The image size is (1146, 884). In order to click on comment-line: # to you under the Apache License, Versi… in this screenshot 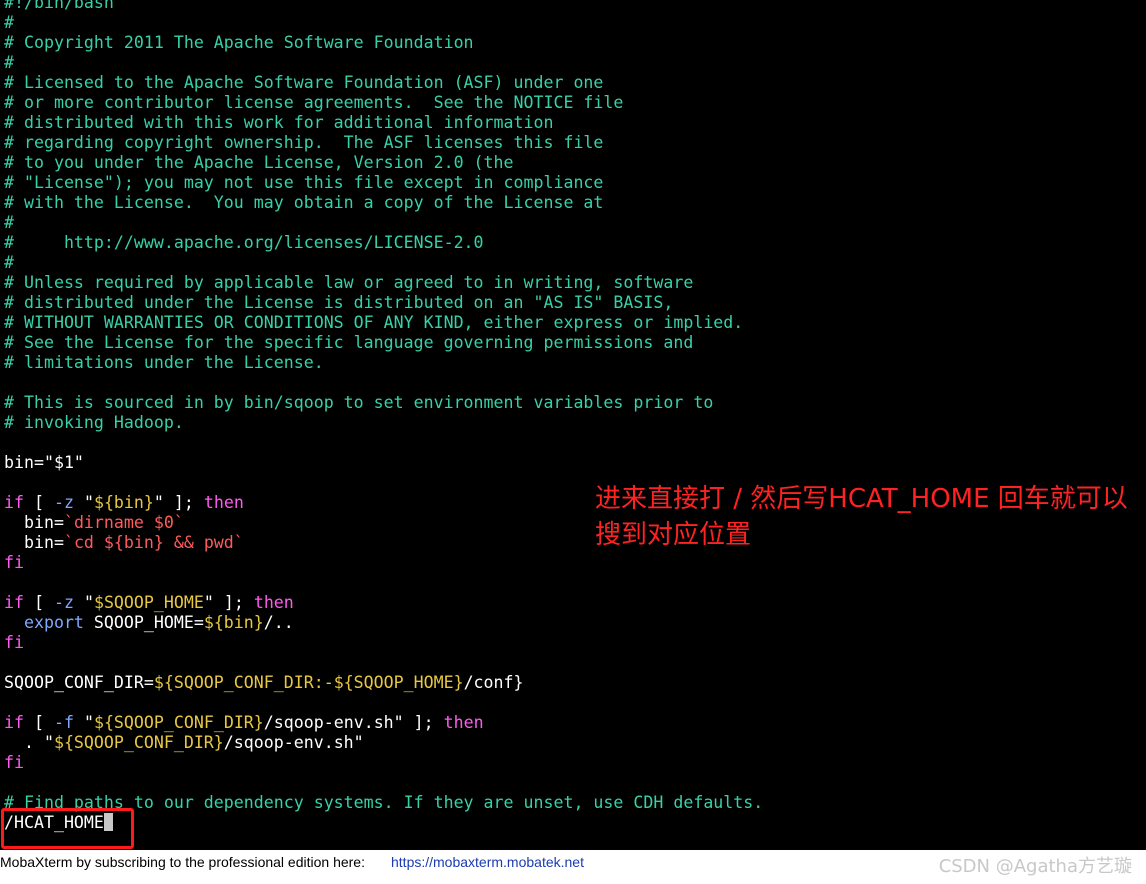, I will do `click(259, 162)`.